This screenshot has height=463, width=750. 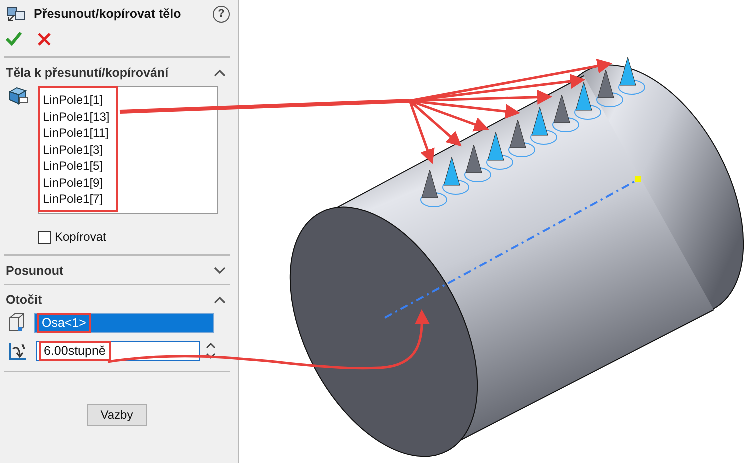 I want to click on list-item: LinPole1[13], so click(x=76, y=116).